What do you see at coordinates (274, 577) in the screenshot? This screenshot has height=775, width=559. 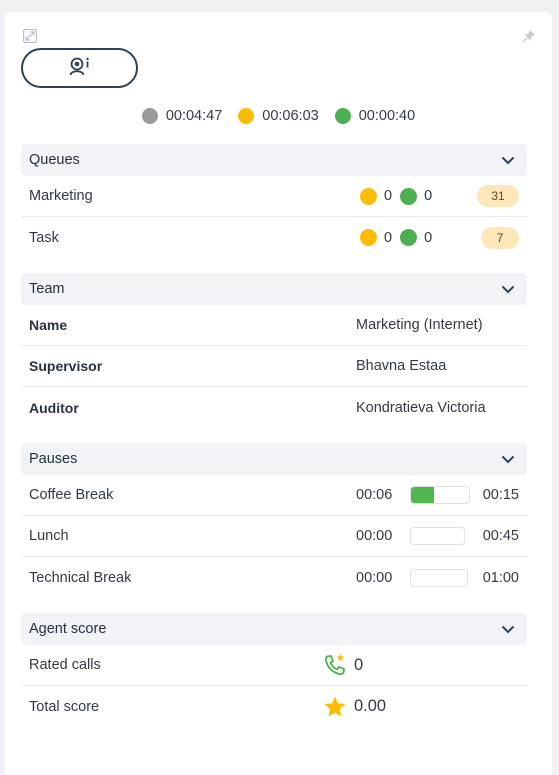 I see `pause-row: Technical Break 00:00 01:00` at bounding box center [274, 577].